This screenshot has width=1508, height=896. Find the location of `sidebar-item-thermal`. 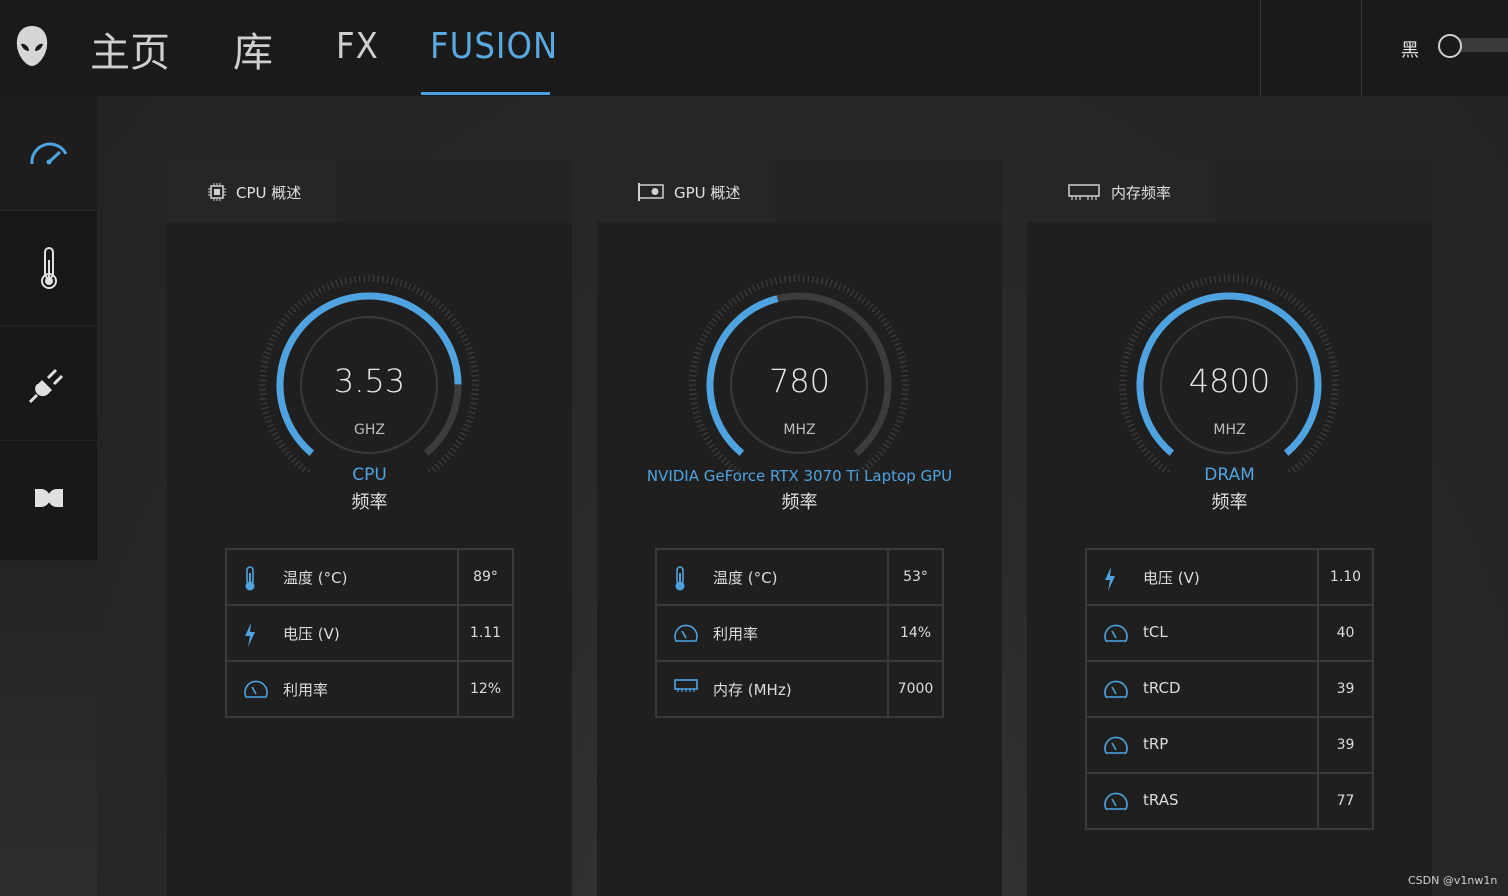

sidebar-item-thermal is located at coordinates (48, 268).